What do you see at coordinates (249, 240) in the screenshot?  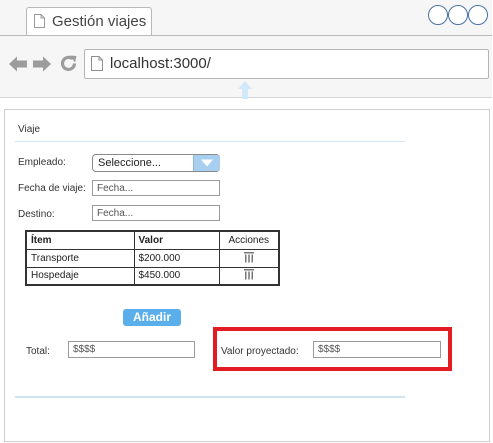 I see `header-acciones: Acciones` at bounding box center [249, 240].